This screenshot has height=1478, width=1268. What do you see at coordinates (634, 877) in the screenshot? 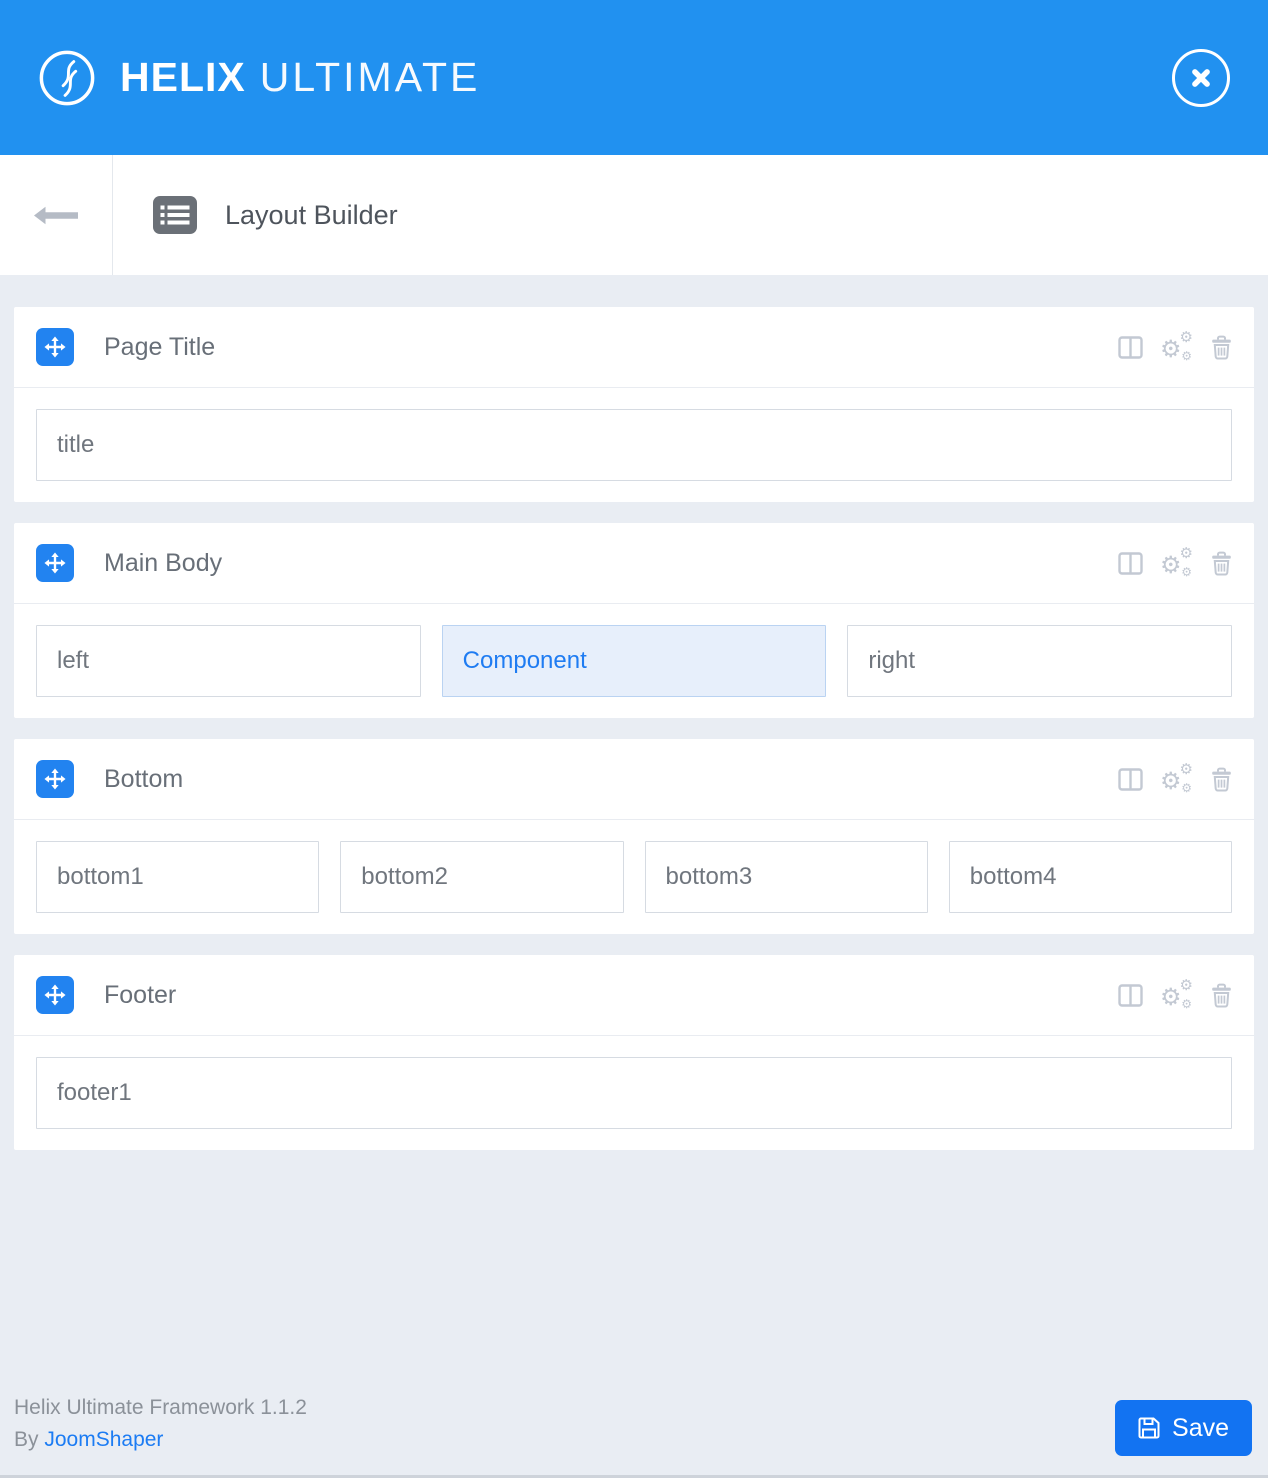
I see `section-row: bottom1 bottom2 bottom3 bottom4` at bounding box center [634, 877].